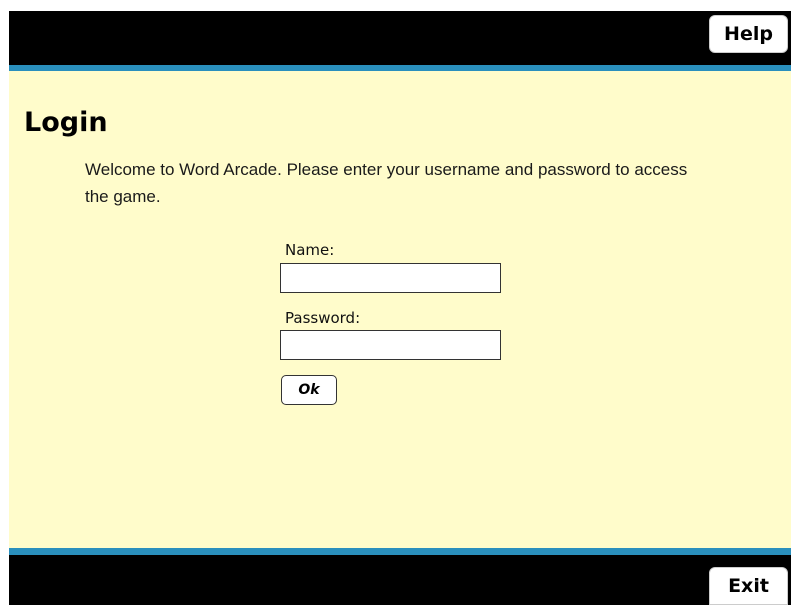 The image size is (791, 605). What do you see at coordinates (748, 34) in the screenshot?
I see `help-button: Help` at bounding box center [748, 34].